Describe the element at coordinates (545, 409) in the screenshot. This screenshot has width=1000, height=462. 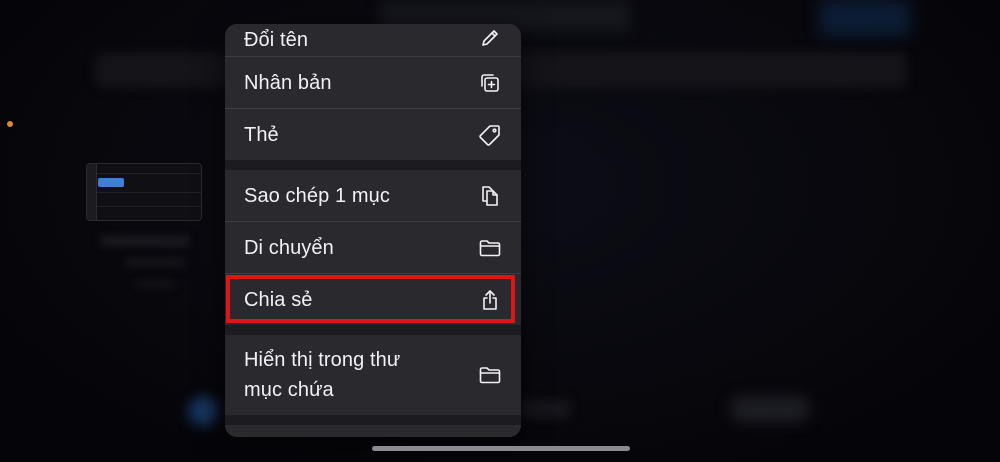
I see `background-tab-label` at that location.